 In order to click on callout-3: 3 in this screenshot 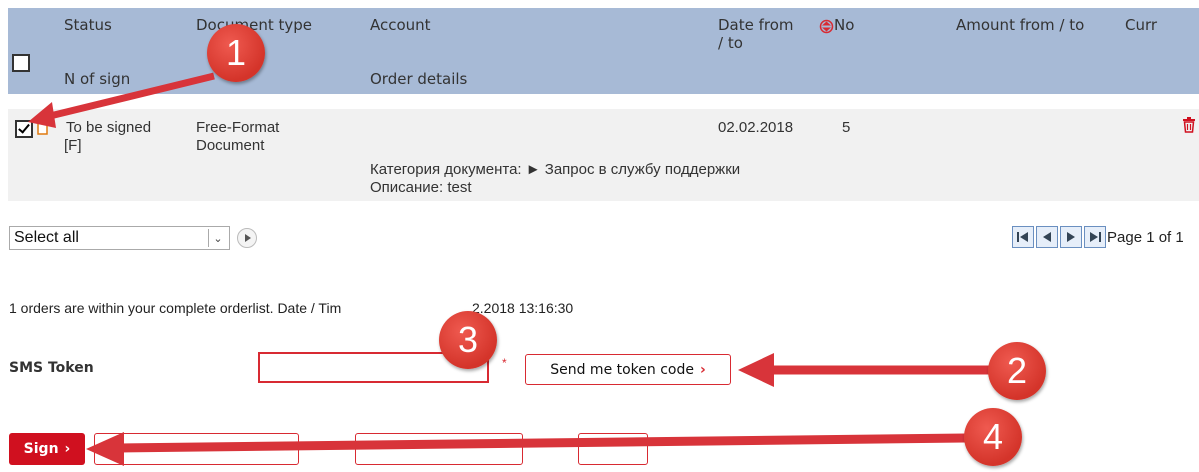, I will do `click(468, 340)`.